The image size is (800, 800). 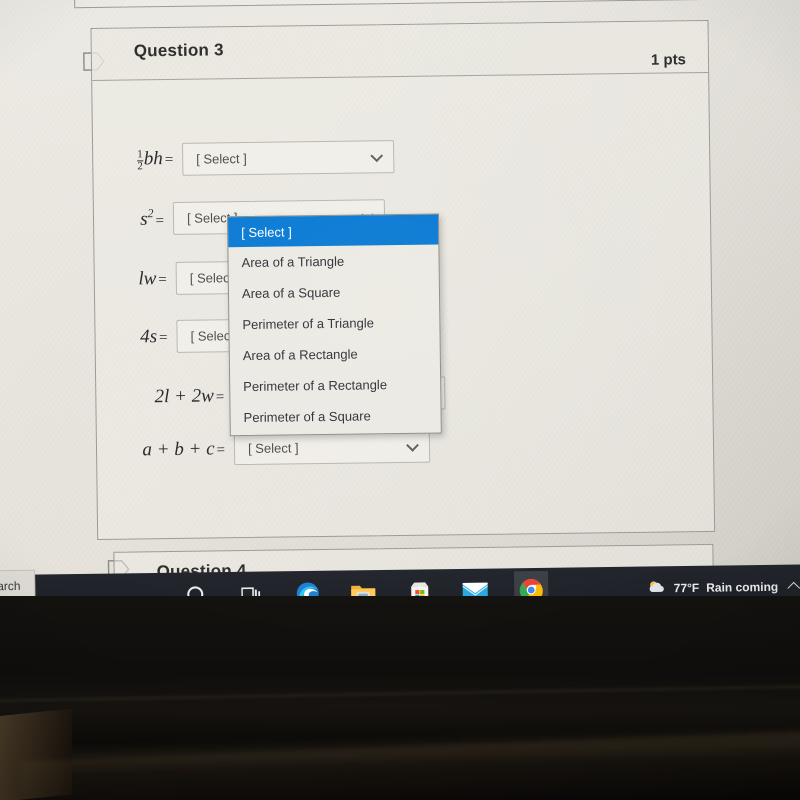 What do you see at coordinates (742, 587) in the screenshot?
I see `weather-condition: Rain coming` at bounding box center [742, 587].